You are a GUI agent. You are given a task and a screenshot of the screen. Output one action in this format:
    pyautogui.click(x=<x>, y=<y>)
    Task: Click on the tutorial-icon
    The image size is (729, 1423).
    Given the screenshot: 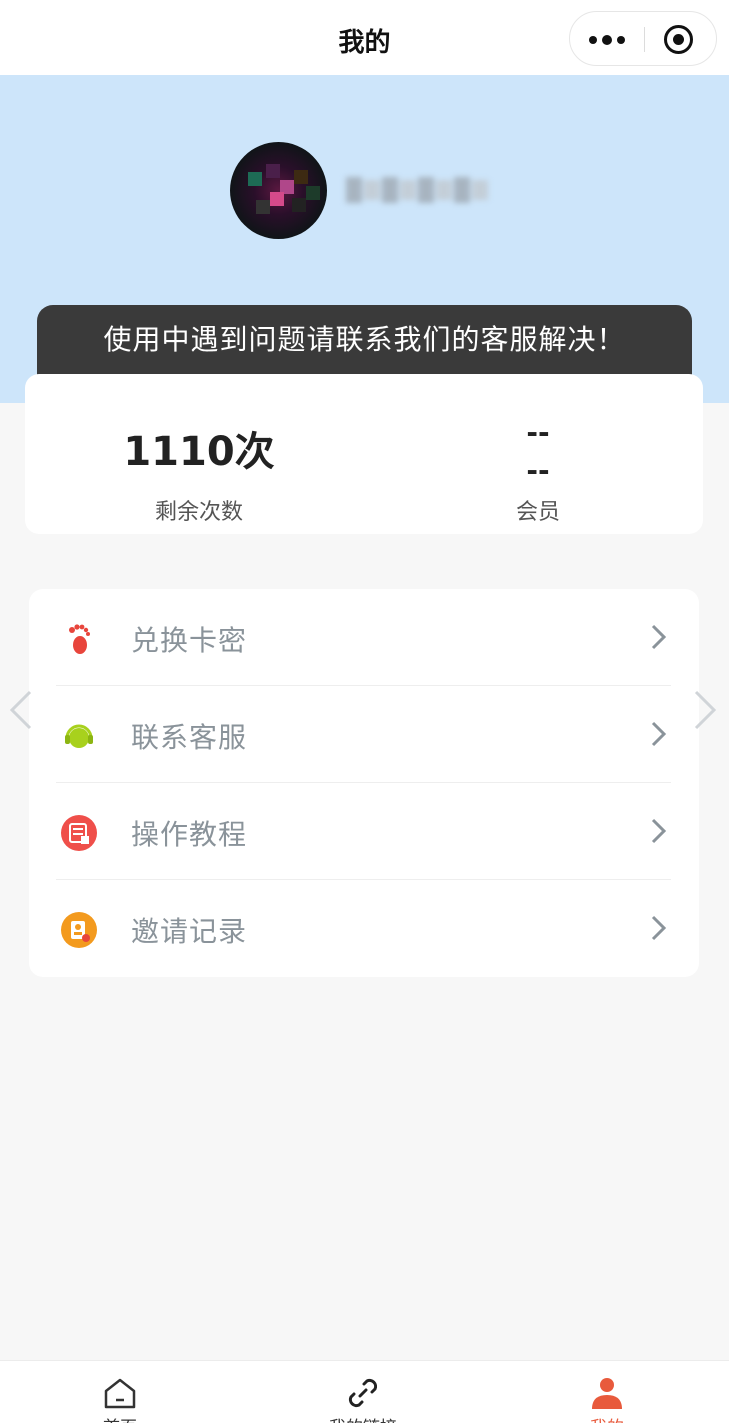 What is the action you would take?
    pyautogui.click(x=79, y=833)
    